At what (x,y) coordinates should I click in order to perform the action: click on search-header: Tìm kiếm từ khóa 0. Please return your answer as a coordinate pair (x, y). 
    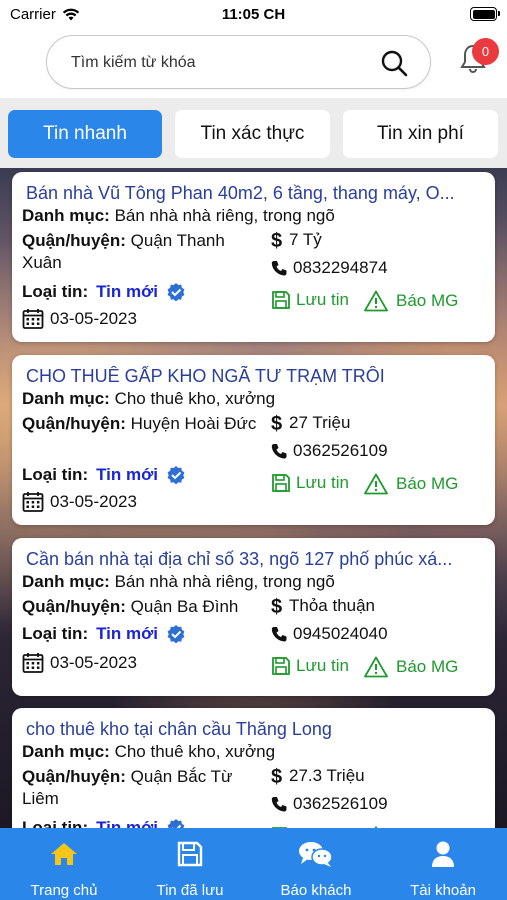
    Looking at the image, I should click on (253, 64).